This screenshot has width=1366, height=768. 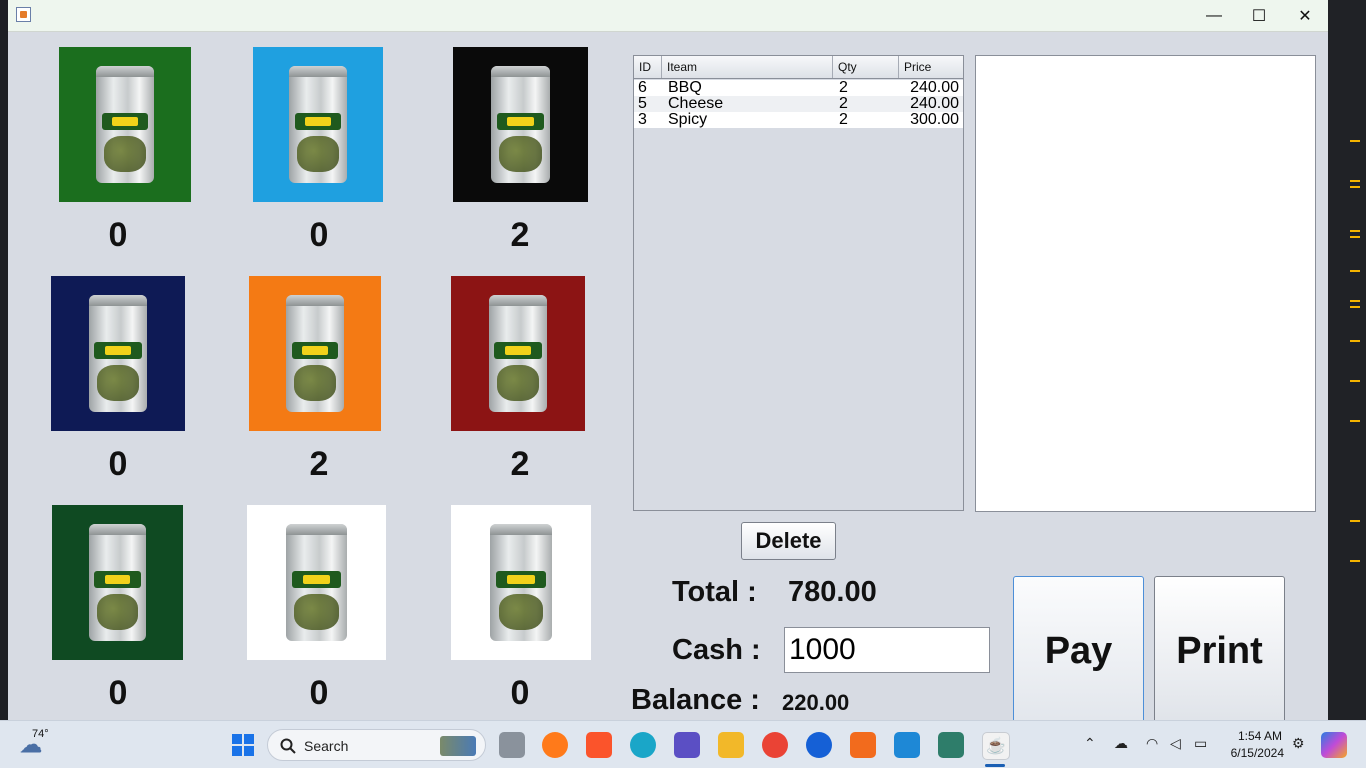 I want to click on firefox-dev-icon, so click(x=819, y=745).